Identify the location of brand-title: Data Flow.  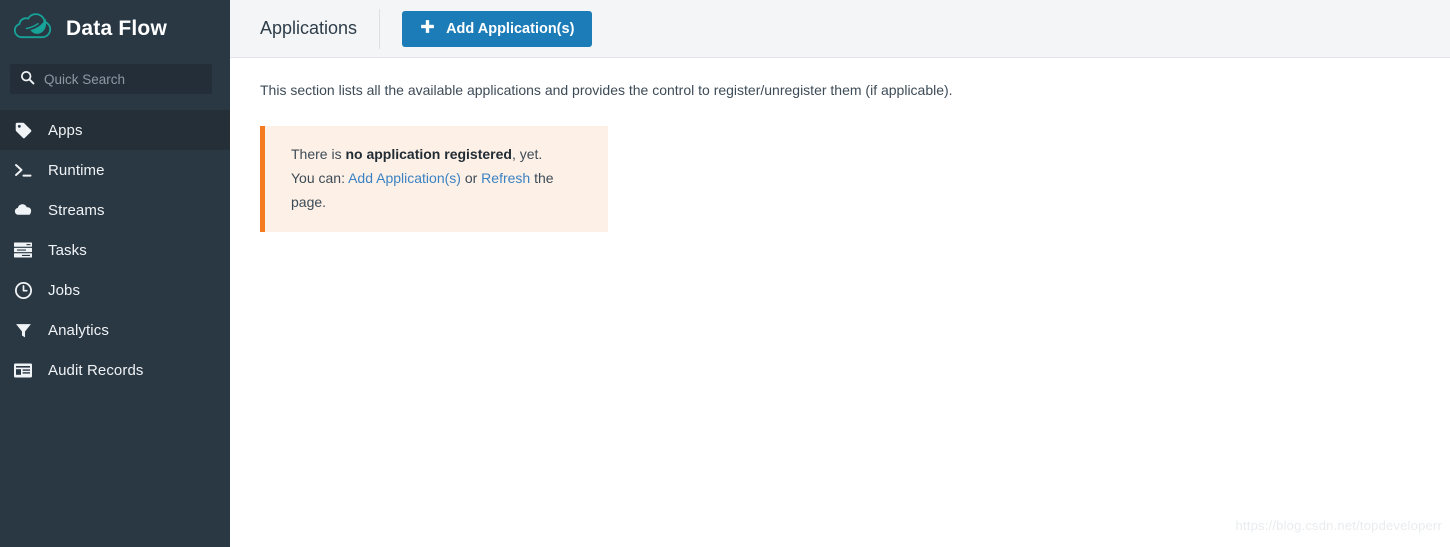
(116, 28).